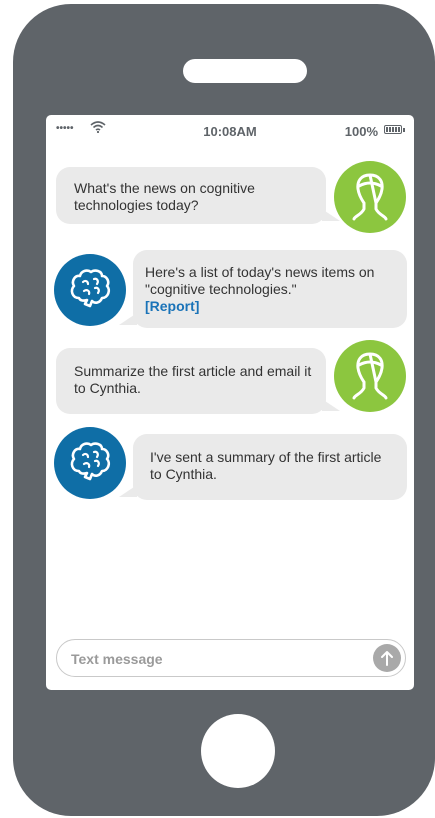  I want to click on status-bar: ••••• 10:08AM 100%, so click(230, 130).